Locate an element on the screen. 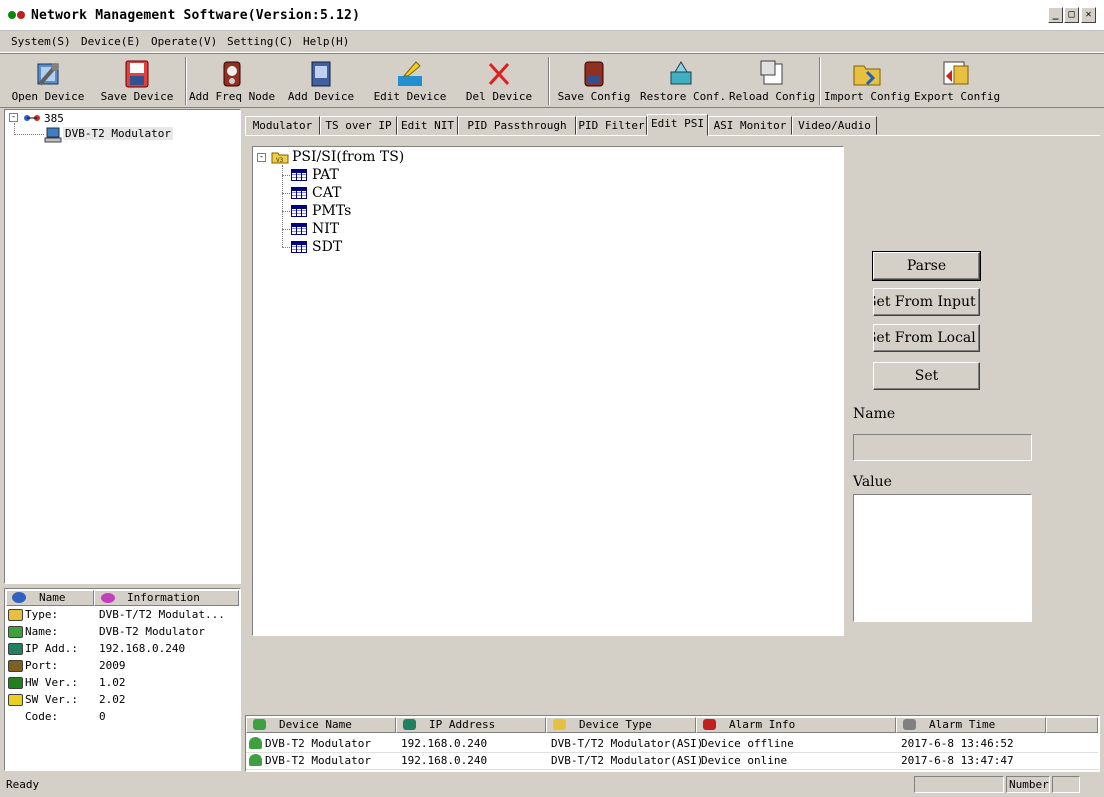  tree-device-item: DVB-T2 Modulator is located at coordinates (118, 133).